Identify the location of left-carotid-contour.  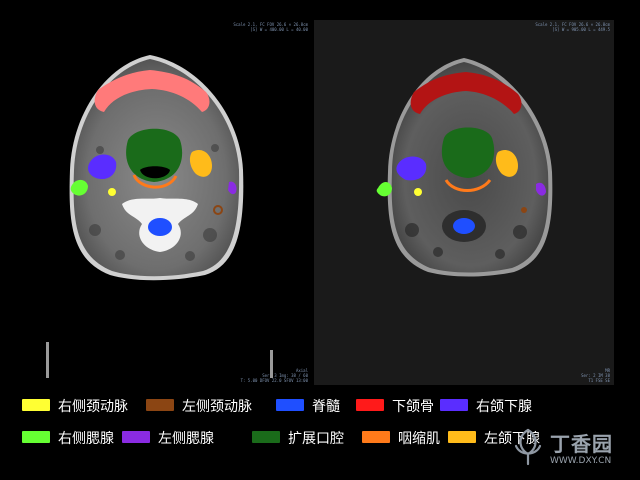
(524, 210).